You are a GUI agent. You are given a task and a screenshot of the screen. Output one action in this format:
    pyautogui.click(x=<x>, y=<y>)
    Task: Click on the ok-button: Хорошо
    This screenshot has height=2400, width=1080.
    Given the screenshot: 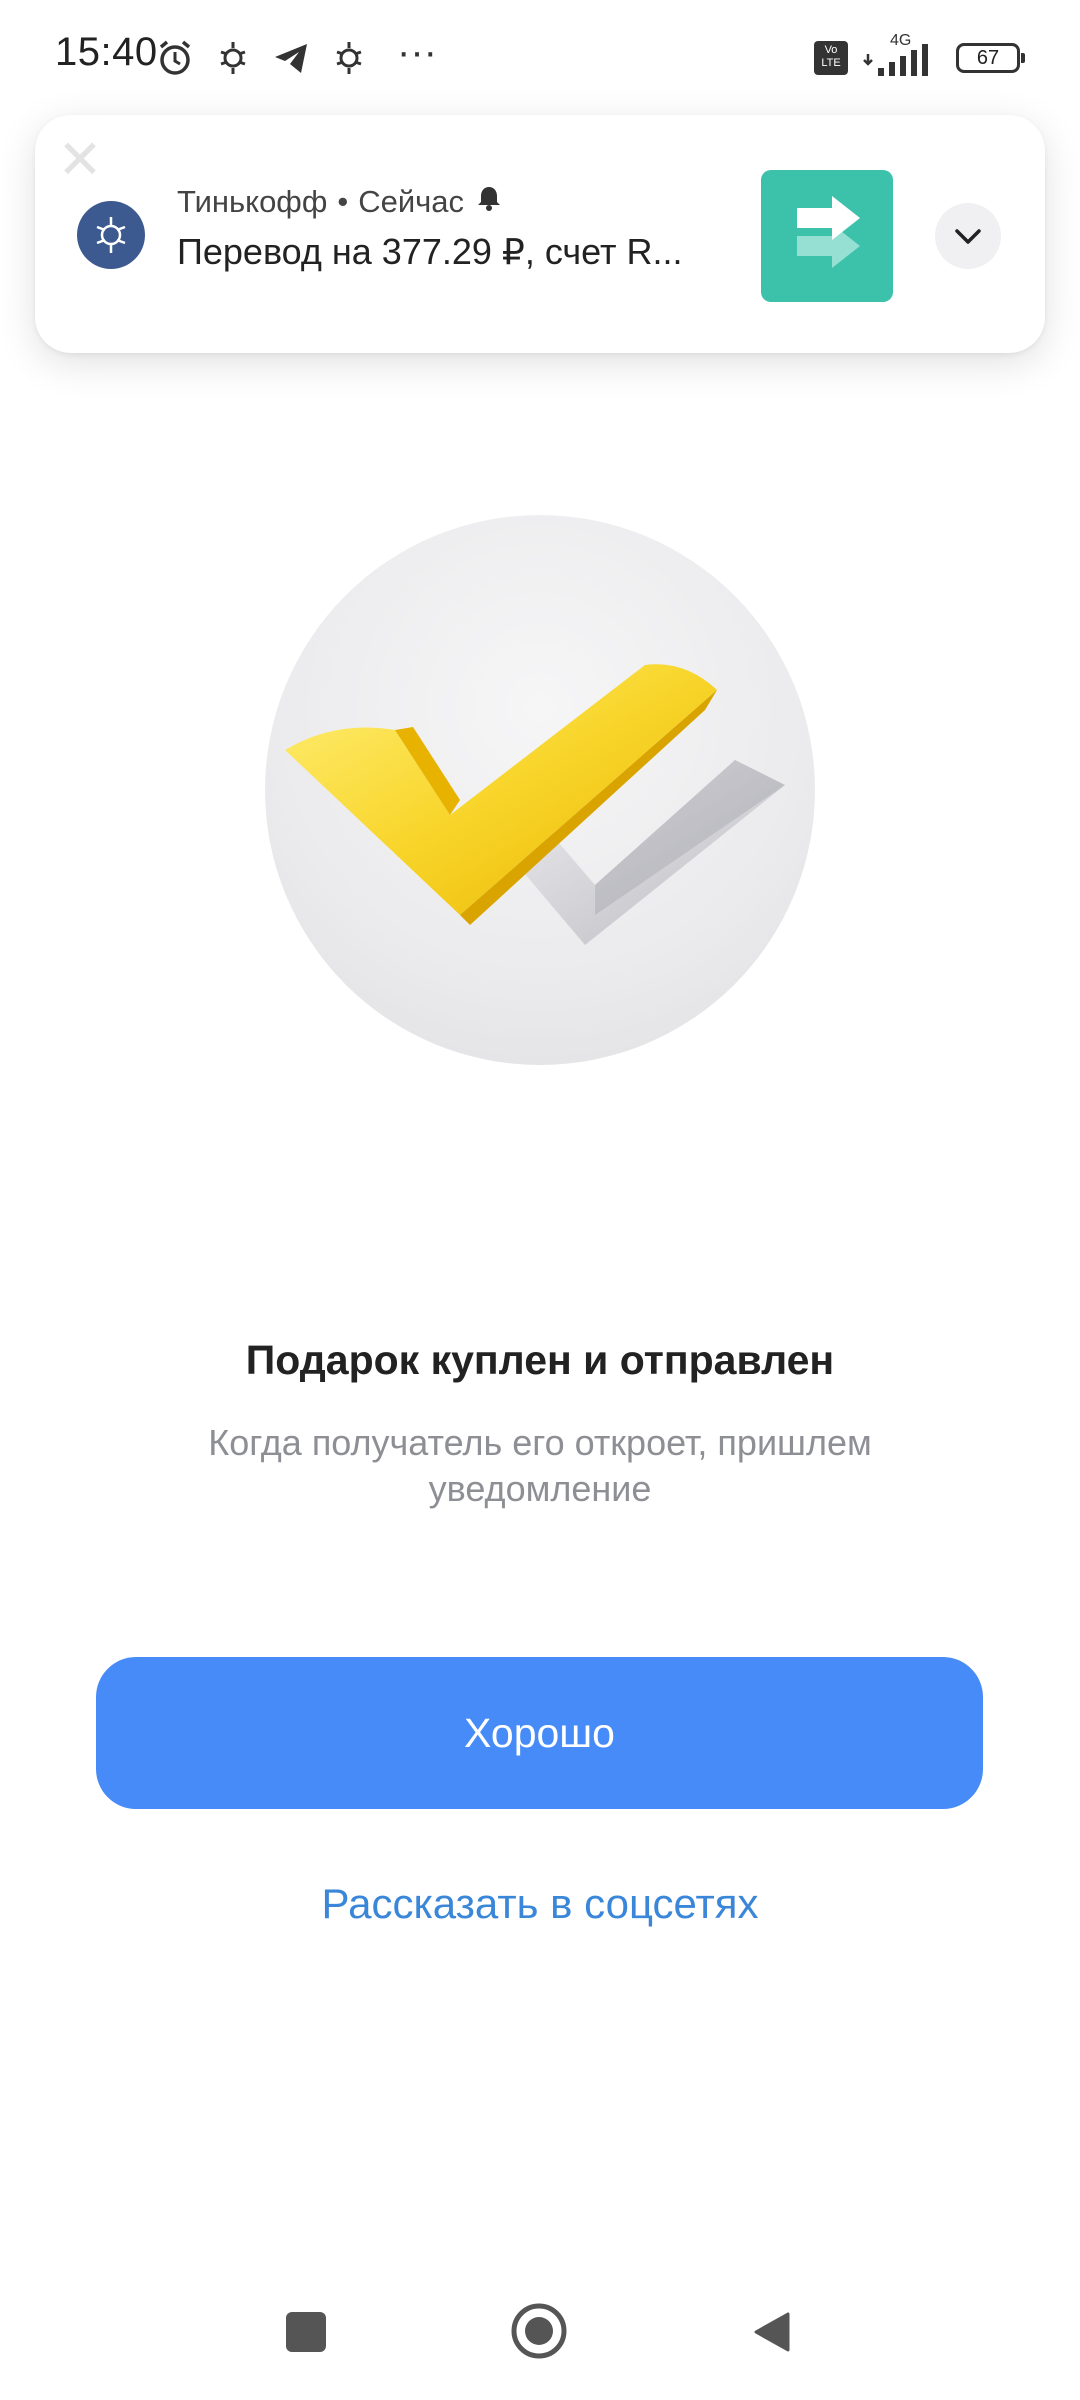 What is the action you would take?
    pyautogui.click(x=539, y=1733)
    